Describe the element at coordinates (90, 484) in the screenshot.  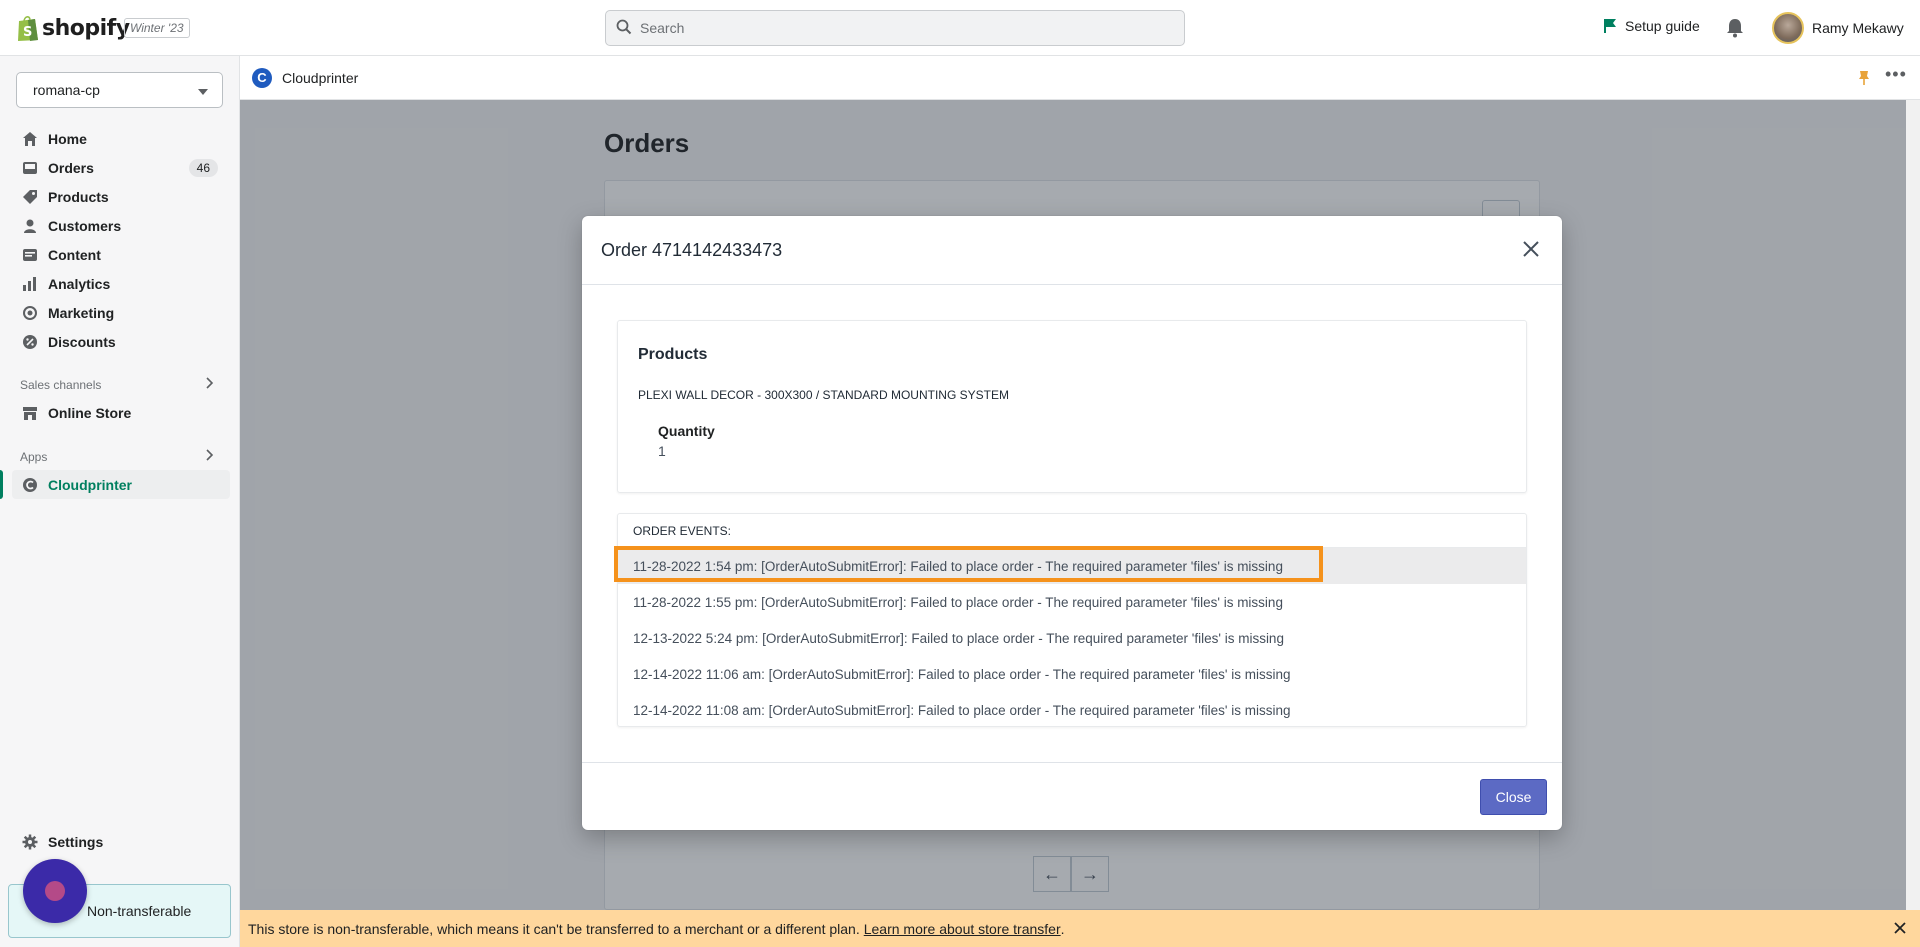
I see `sidebar-item-label: Cloudprinter` at that location.